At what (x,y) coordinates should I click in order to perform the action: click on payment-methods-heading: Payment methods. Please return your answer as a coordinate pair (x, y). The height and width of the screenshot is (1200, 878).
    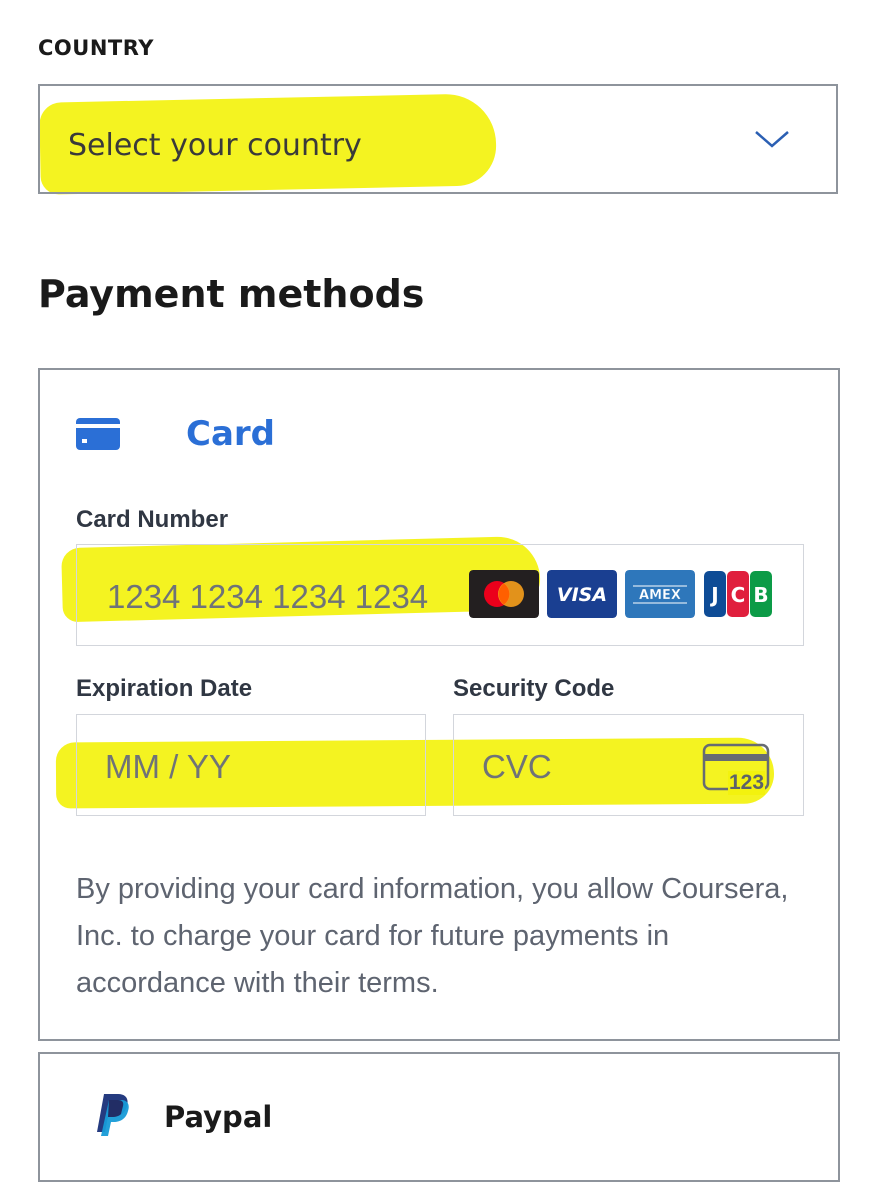
    Looking at the image, I should click on (231, 294).